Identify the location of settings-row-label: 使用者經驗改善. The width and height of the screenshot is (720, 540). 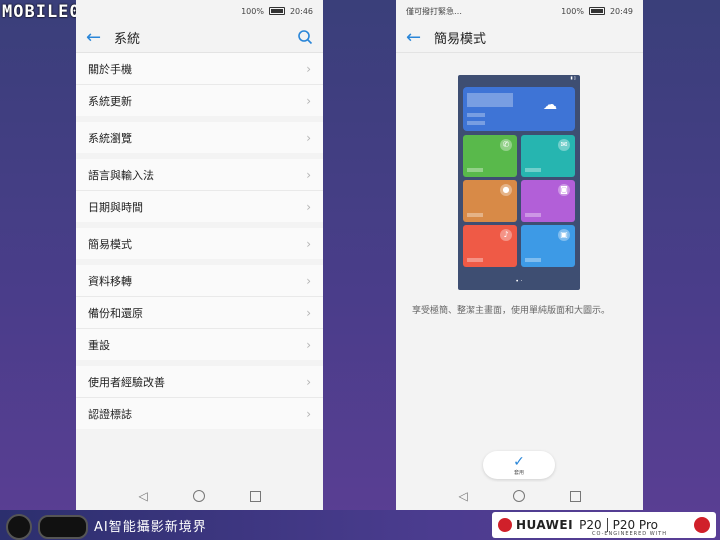
(126, 382).